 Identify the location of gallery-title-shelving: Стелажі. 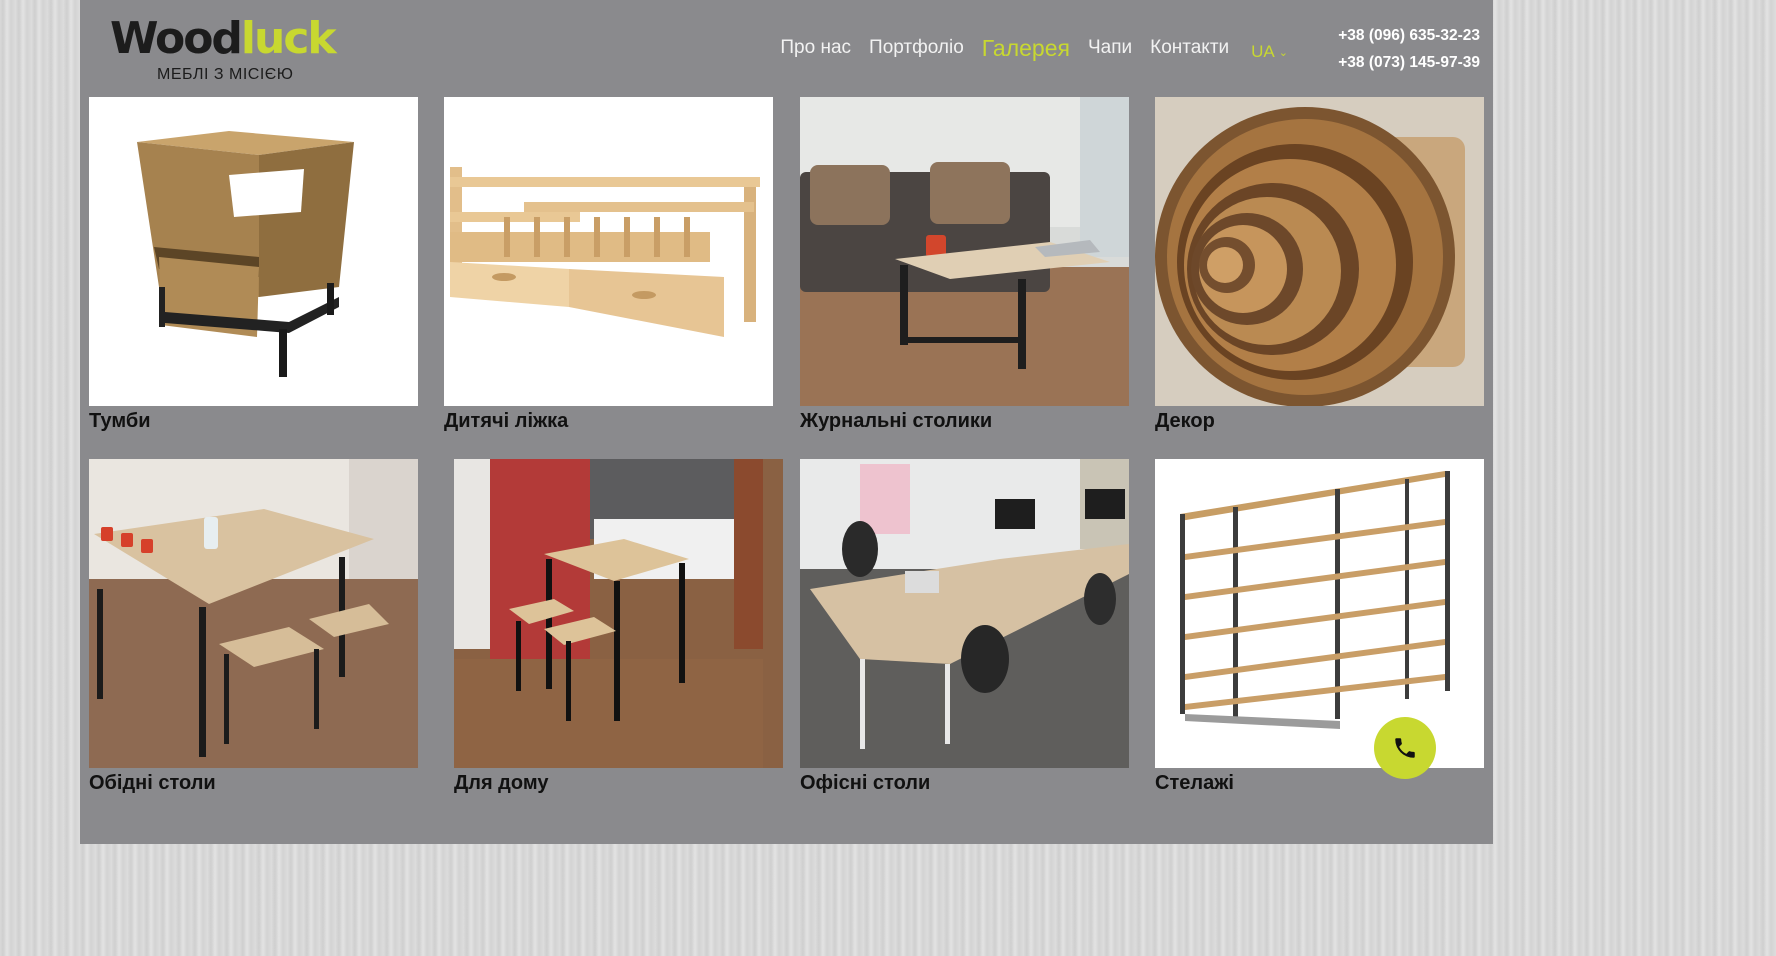
(1319, 783).